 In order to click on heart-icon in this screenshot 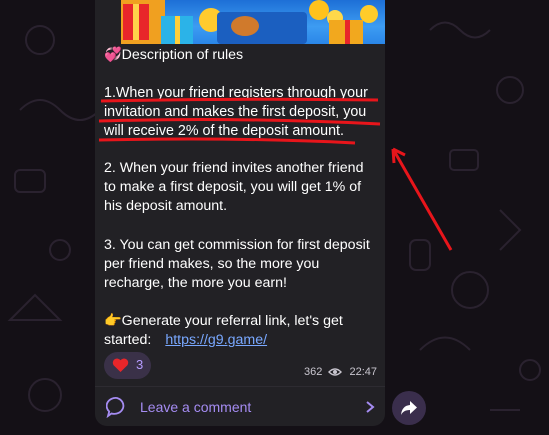, I will do `click(120, 365)`.